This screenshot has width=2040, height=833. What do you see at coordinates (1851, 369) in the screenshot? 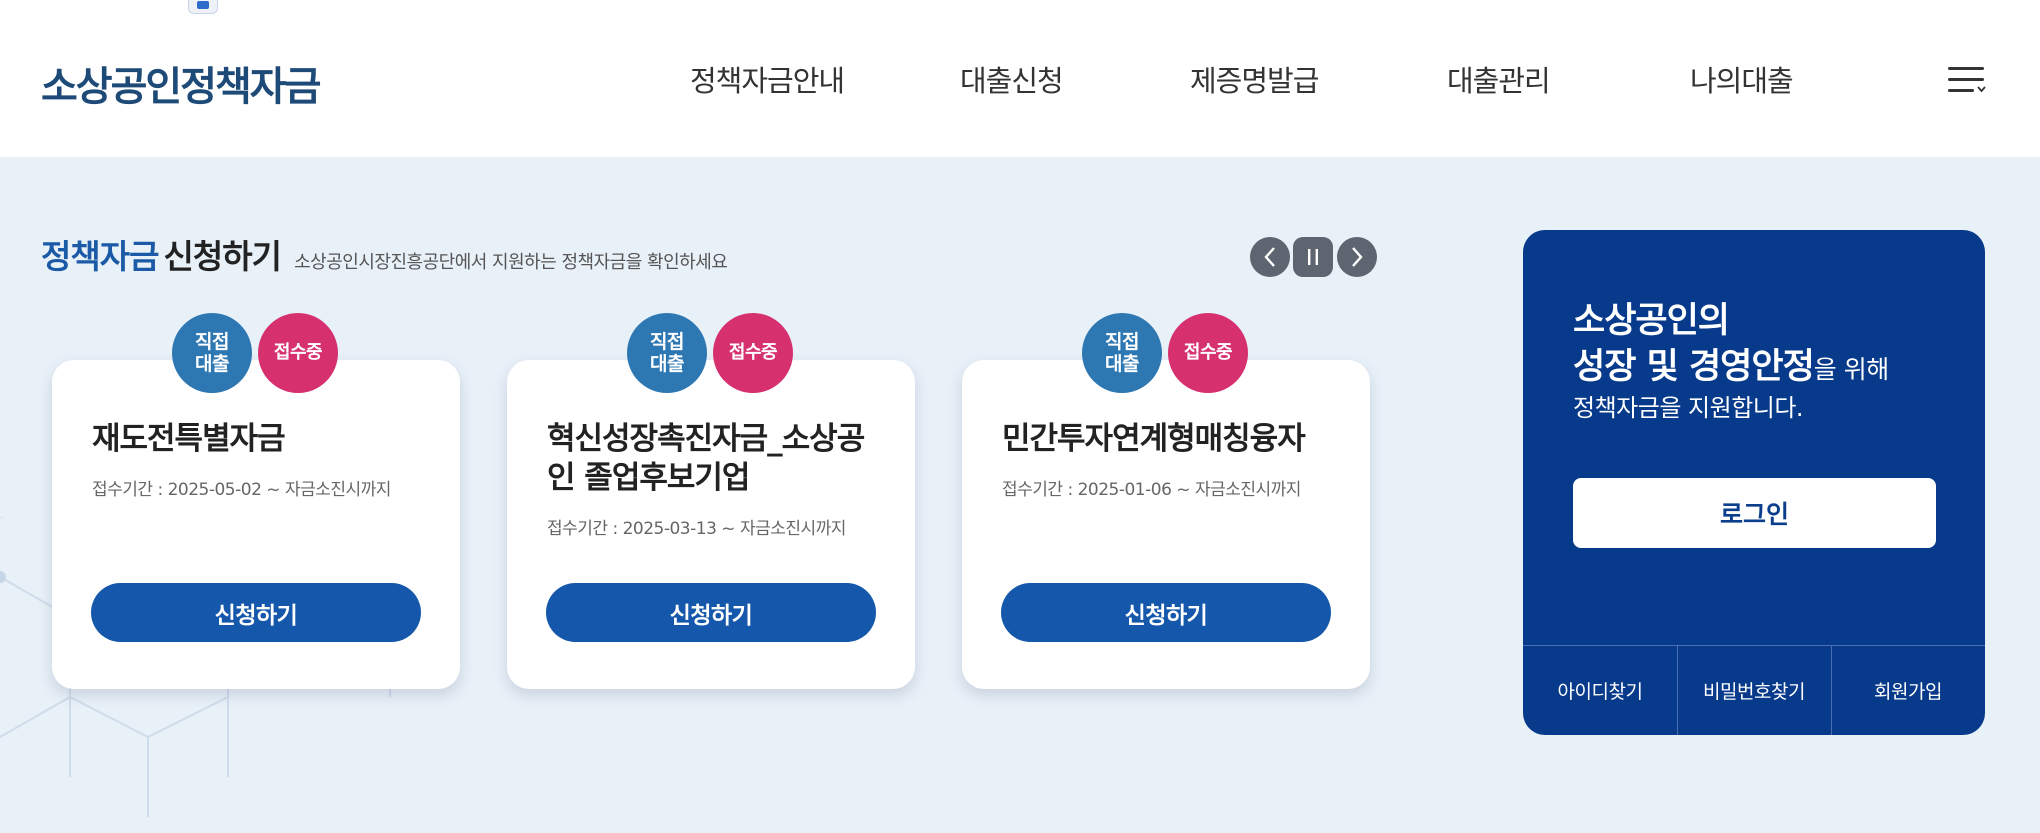
I see `login-panel-heading-rest: 을 위해` at bounding box center [1851, 369].